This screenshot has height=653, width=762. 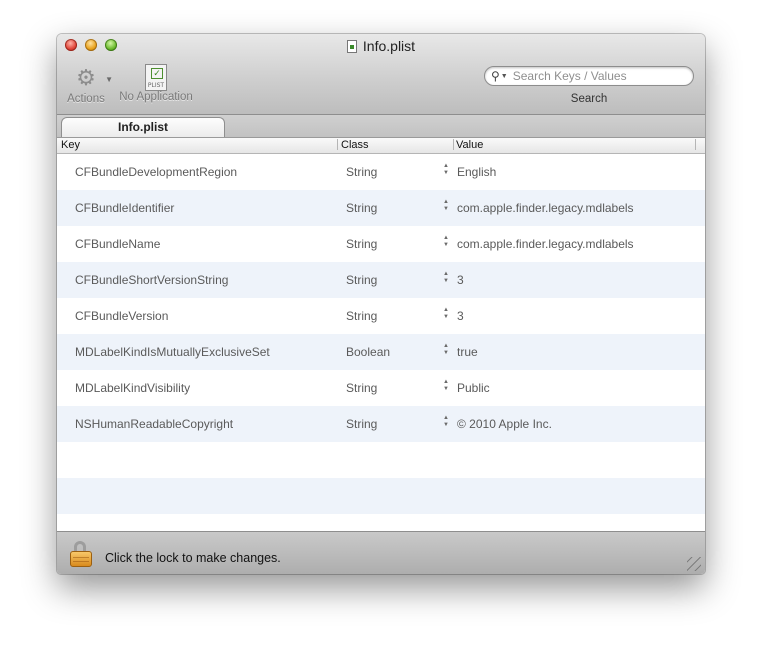 I want to click on gear-icon: ⚙ ▼, so click(x=94, y=77).